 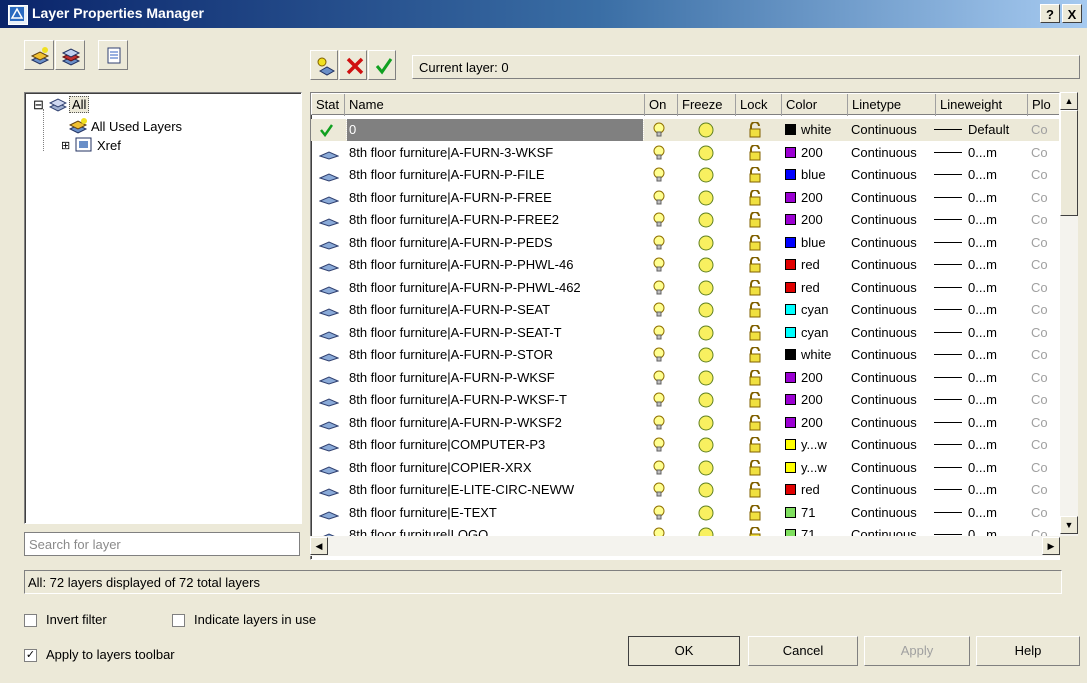 I want to click on tree-item-xref: Xref, so click(x=109, y=145).